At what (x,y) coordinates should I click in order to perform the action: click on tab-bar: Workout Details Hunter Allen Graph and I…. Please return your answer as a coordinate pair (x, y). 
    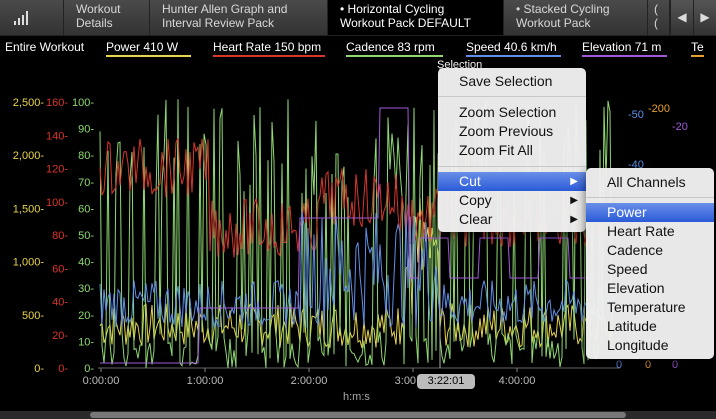
    Looking at the image, I should click on (358, 18).